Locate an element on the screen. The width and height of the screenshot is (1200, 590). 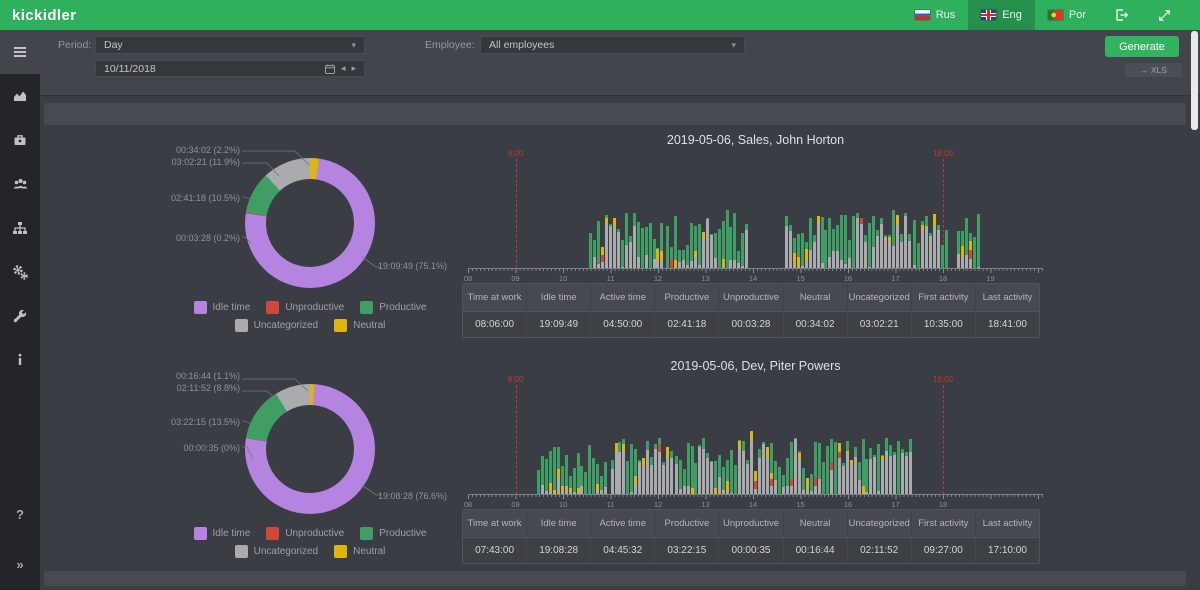
sidebar-item-charts is located at coordinates (20, 96).